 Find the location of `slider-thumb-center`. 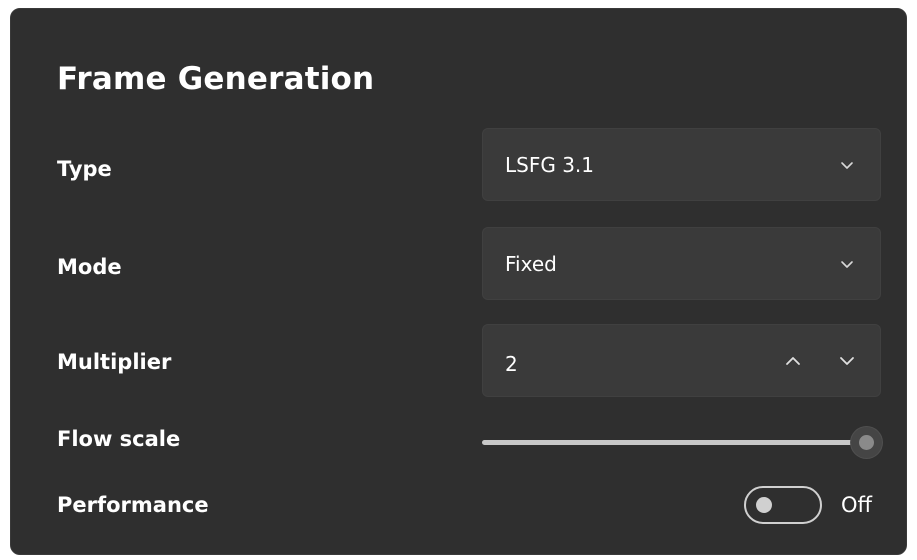

slider-thumb-center is located at coordinates (866, 442).